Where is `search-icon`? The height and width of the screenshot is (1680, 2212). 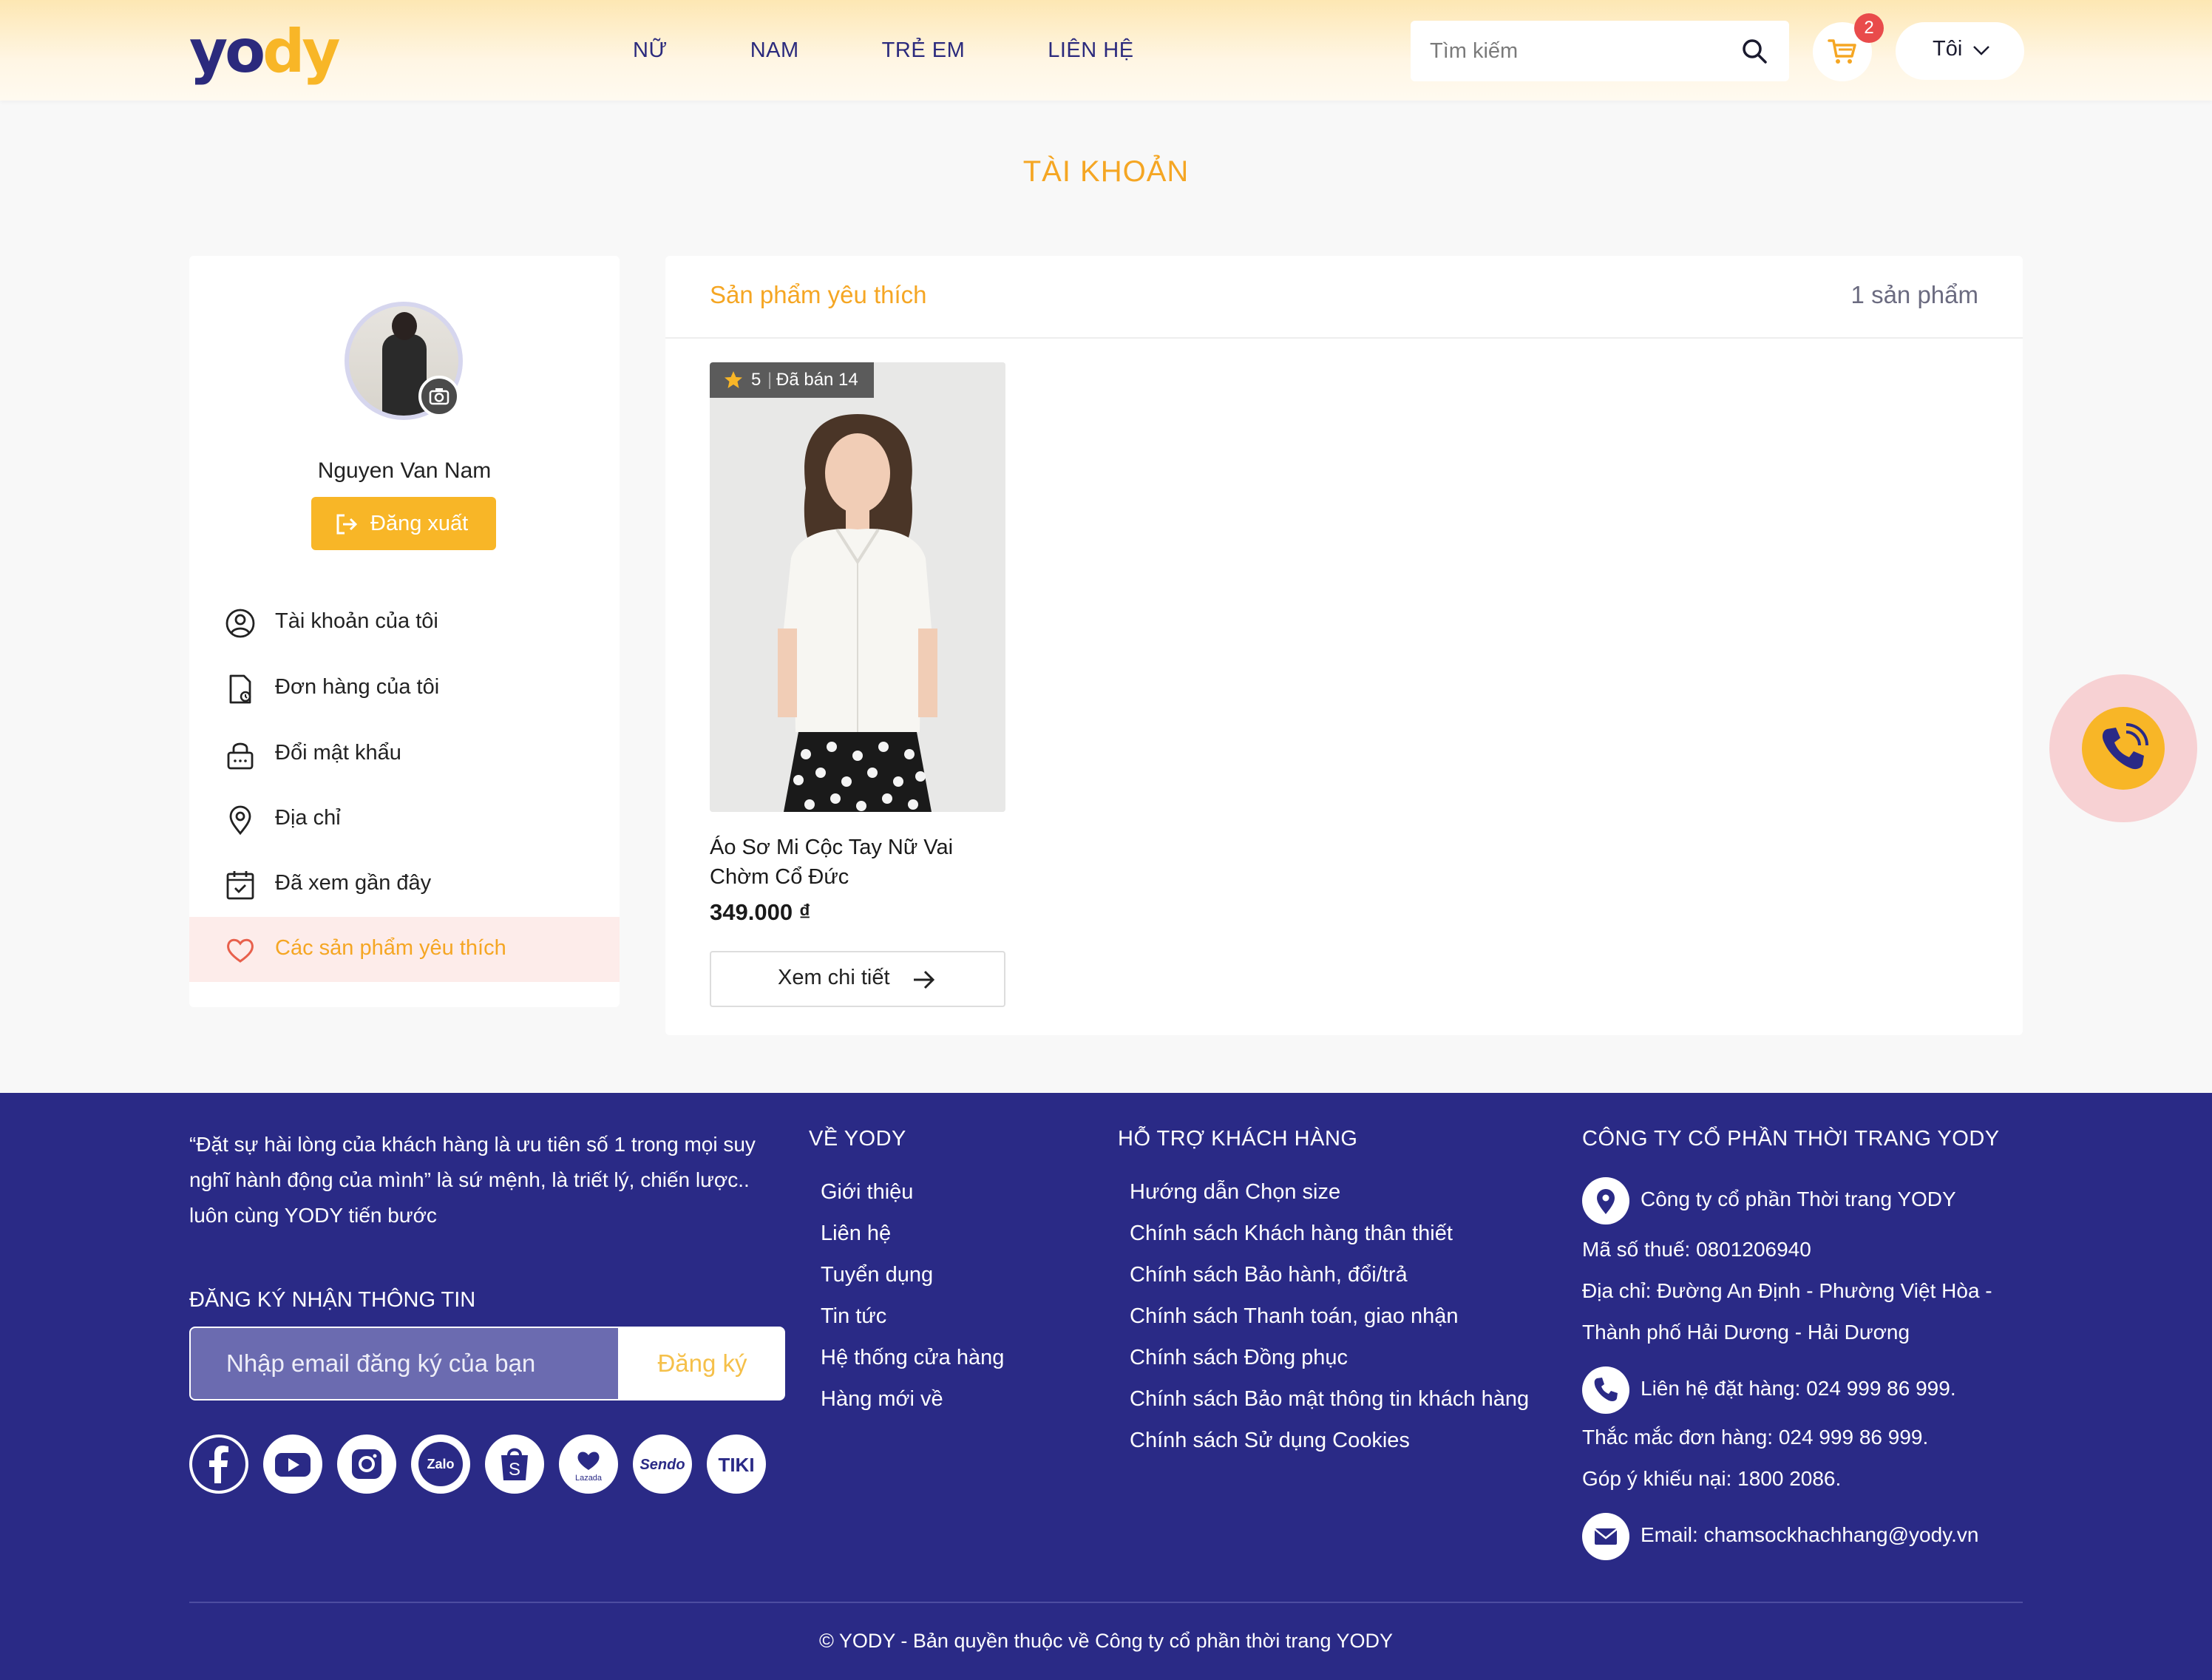
search-icon is located at coordinates (1754, 51).